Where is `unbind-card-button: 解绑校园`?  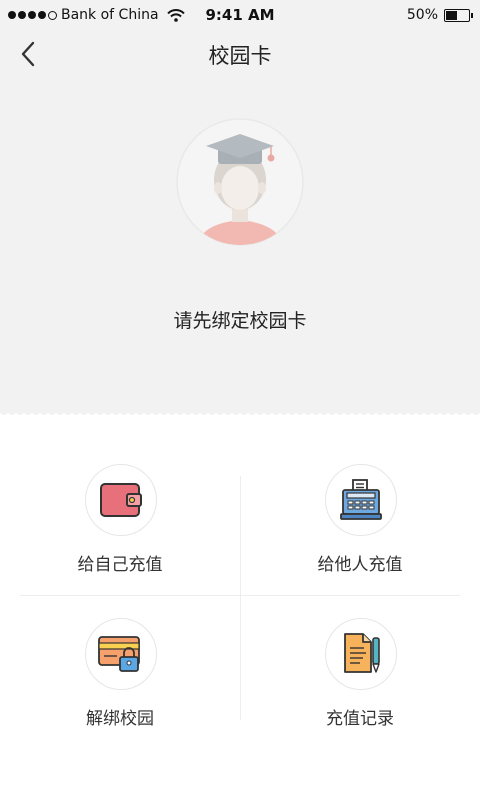
unbind-card-button: 解绑校园 is located at coordinates (120, 655).